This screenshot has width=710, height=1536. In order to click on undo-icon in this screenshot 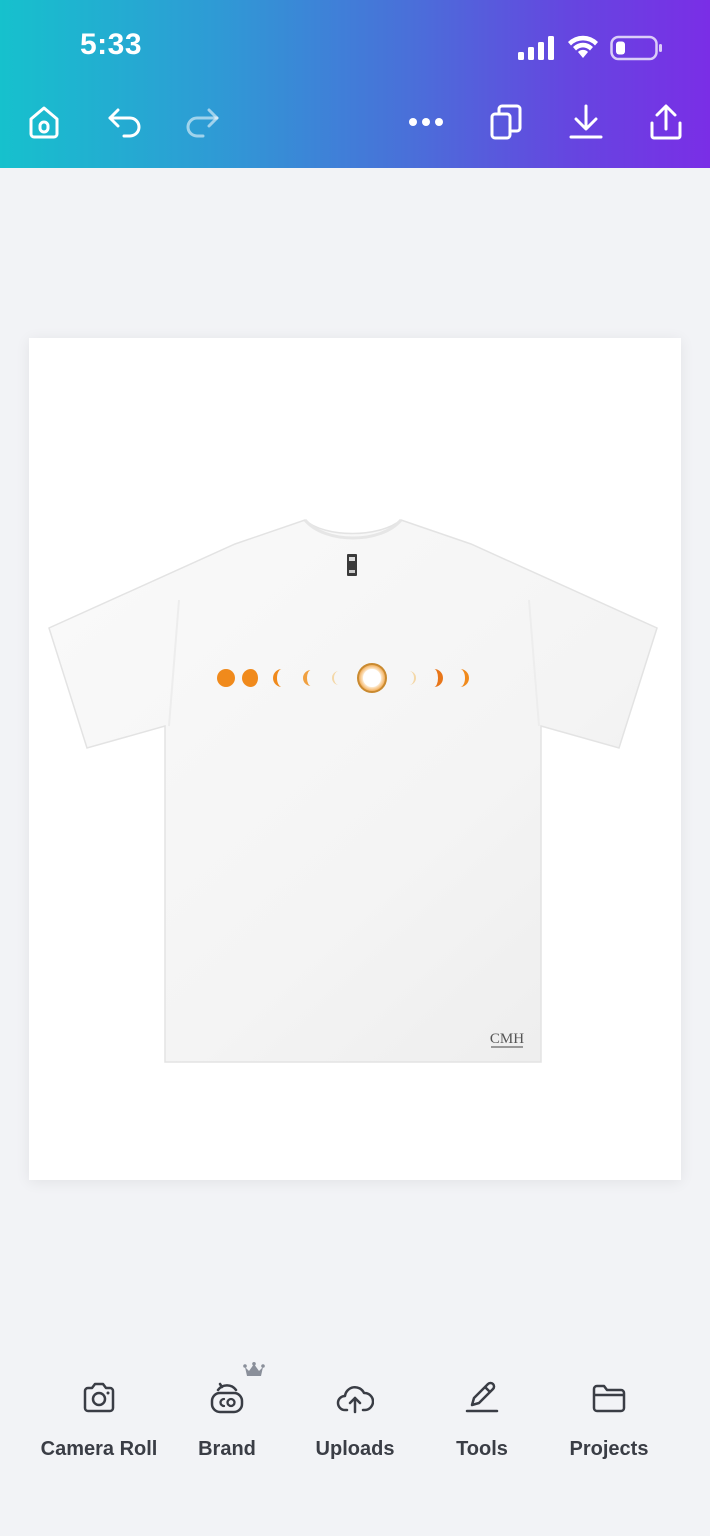, I will do `click(124, 123)`.